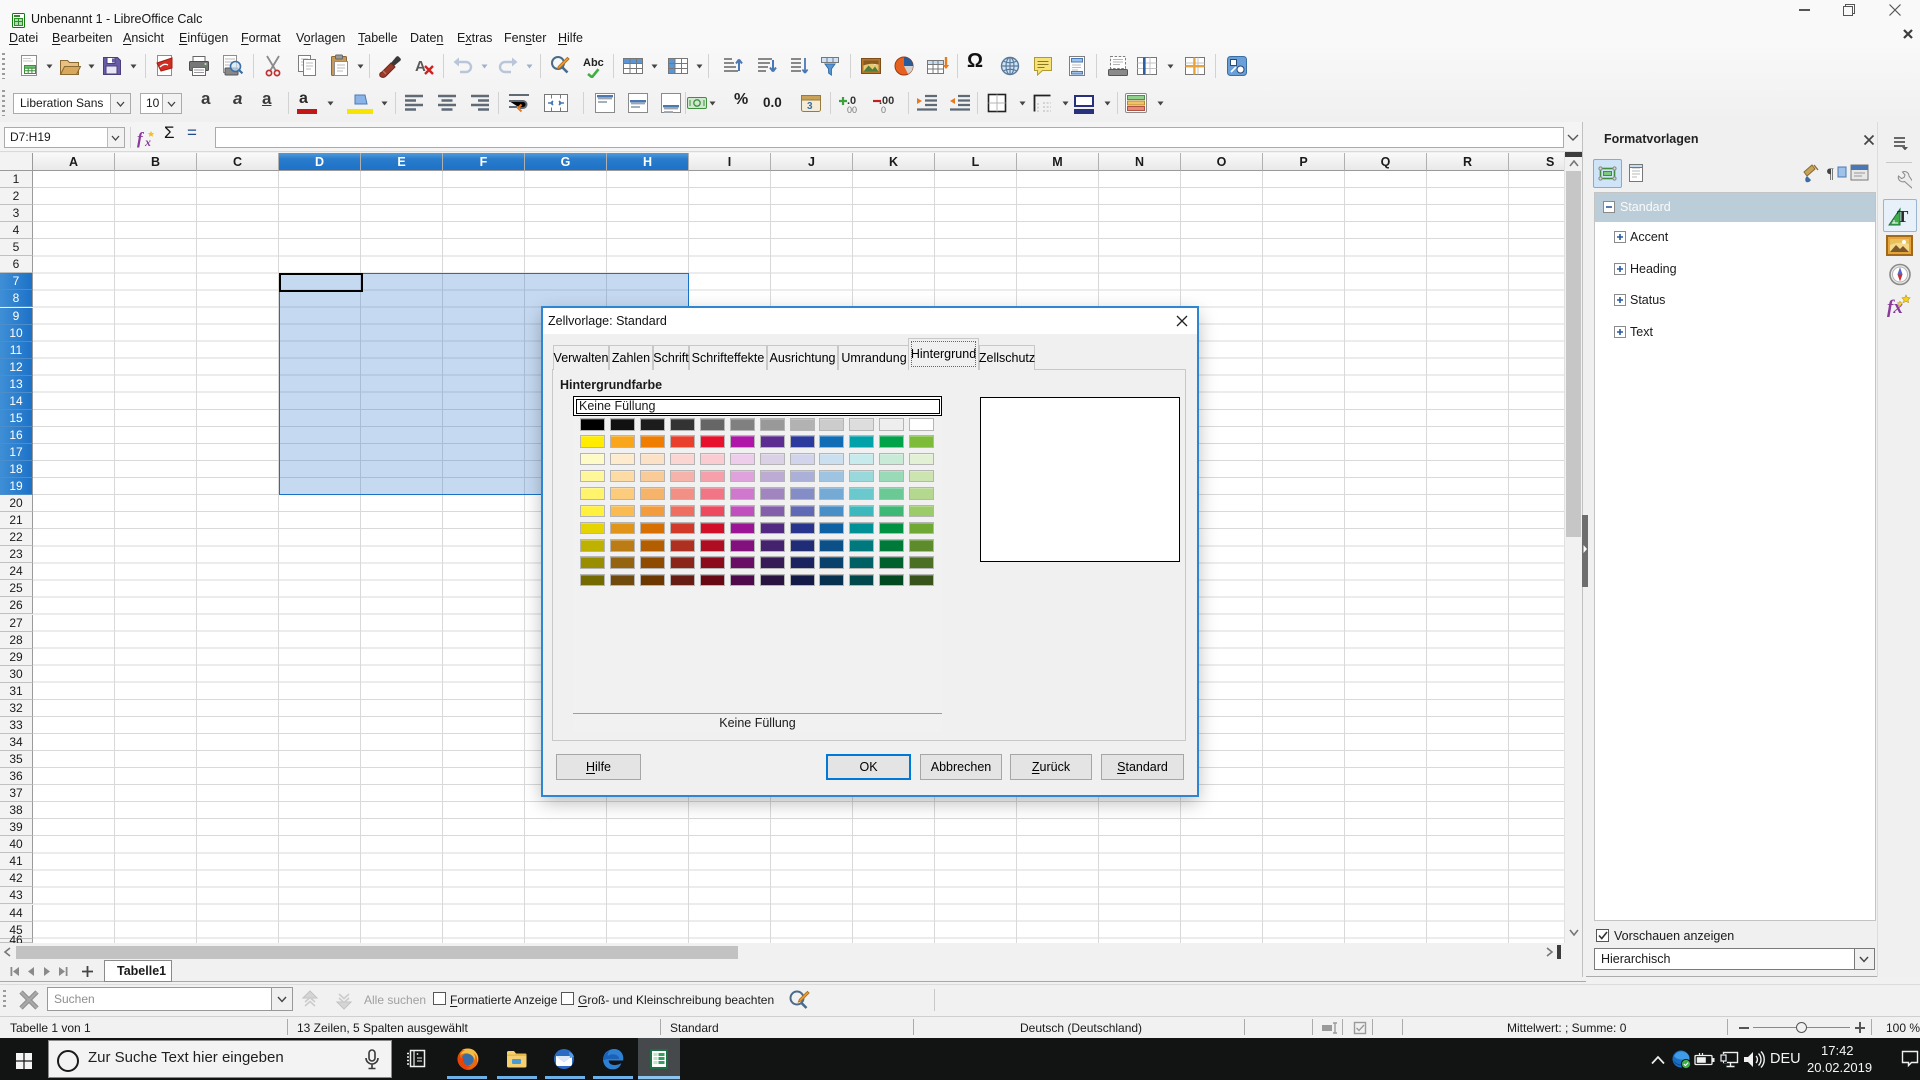 This screenshot has height=1080, width=1920. Describe the element at coordinates (593, 63) in the screenshot. I see `svg-text: Abc` at that location.